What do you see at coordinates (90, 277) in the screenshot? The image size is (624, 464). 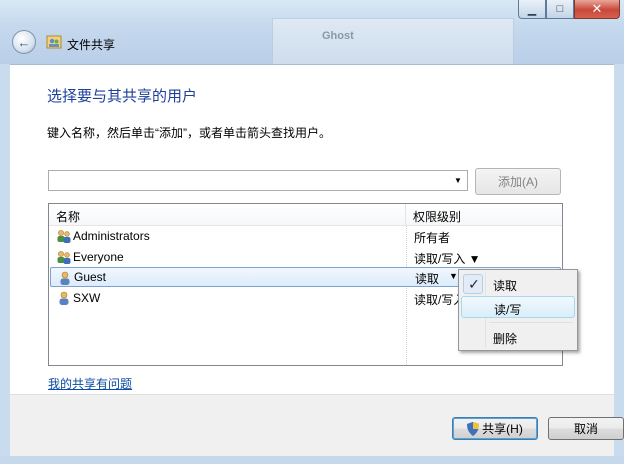 I see `user-name: Guest` at bounding box center [90, 277].